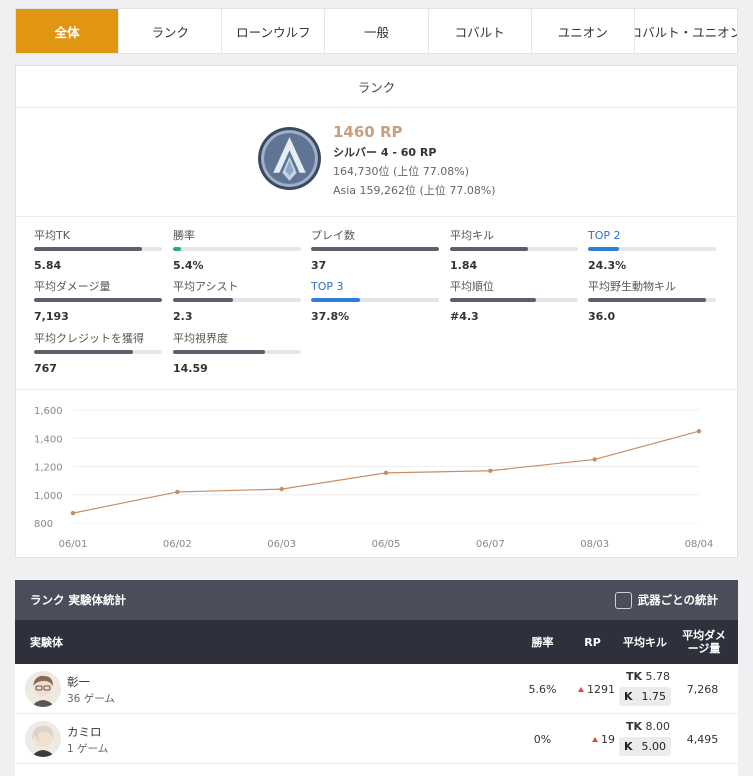 The width and height of the screenshot is (753, 776). What do you see at coordinates (702, 689) in the screenshot?
I see `character-damage: 7,268` at bounding box center [702, 689].